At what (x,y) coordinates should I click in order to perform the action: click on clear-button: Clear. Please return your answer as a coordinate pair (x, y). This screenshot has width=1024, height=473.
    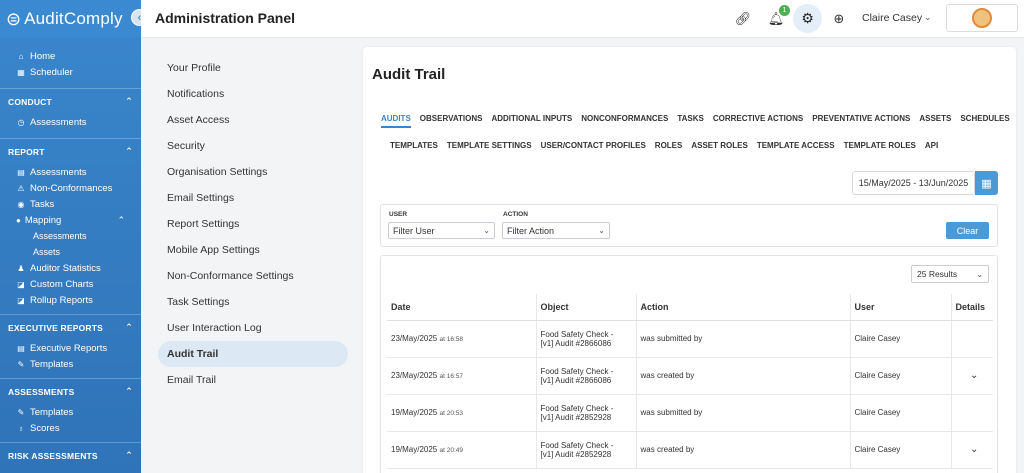
    Looking at the image, I should click on (967, 230).